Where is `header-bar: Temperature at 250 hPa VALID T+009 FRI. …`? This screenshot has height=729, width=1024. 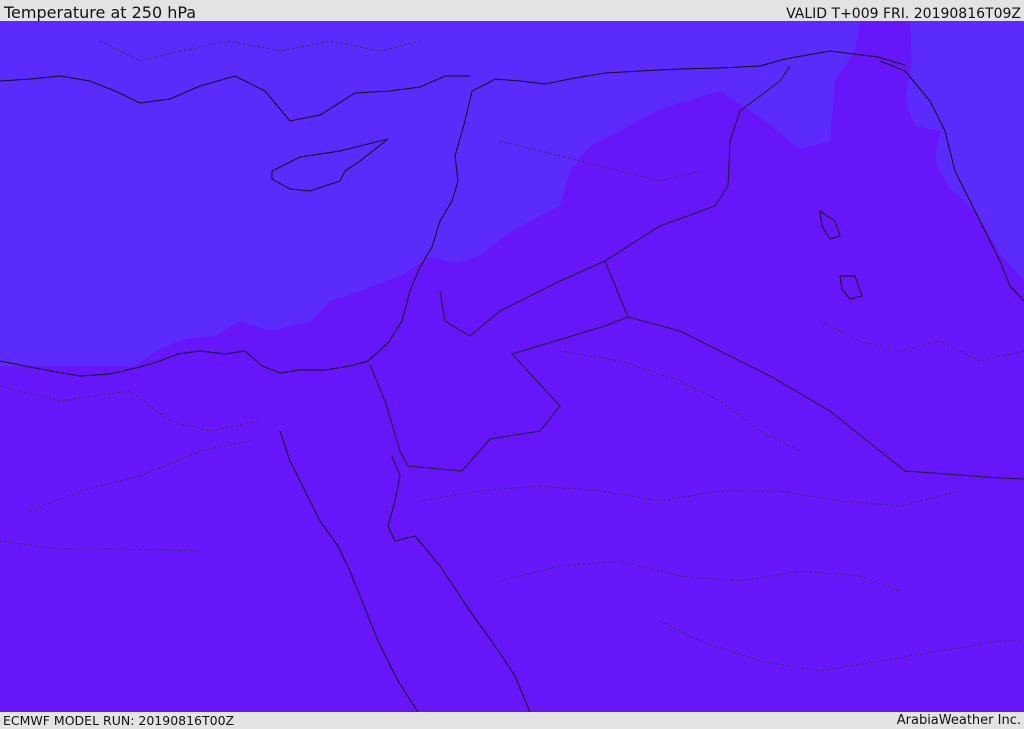 header-bar: Temperature at 250 hPa VALID T+009 FRI. … is located at coordinates (512, 11).